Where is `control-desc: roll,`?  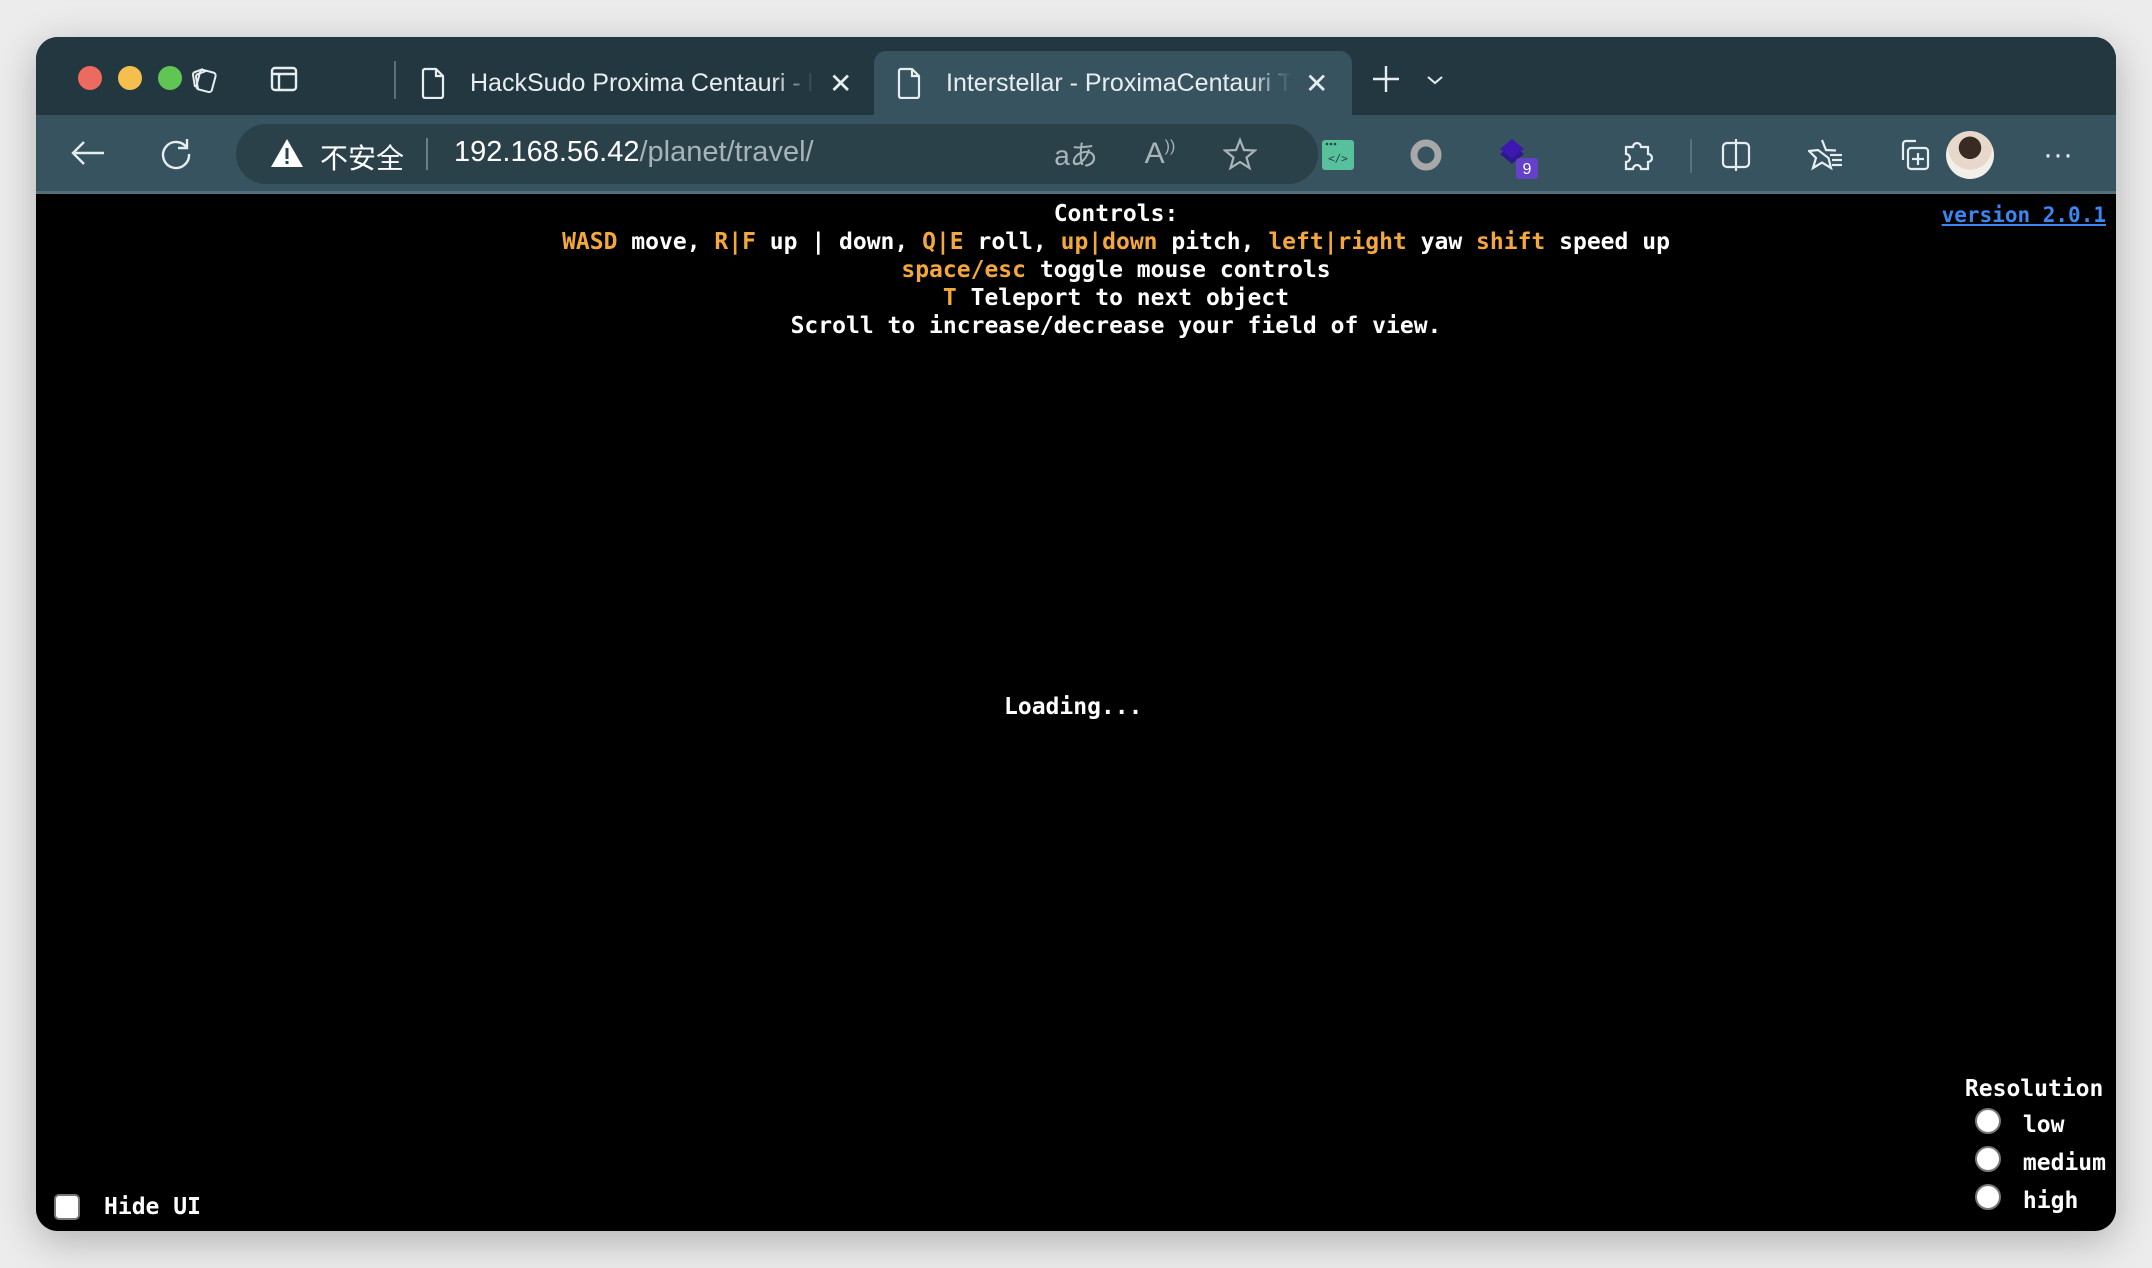
control-desc: roll, is located at coordinates (1012, 242).